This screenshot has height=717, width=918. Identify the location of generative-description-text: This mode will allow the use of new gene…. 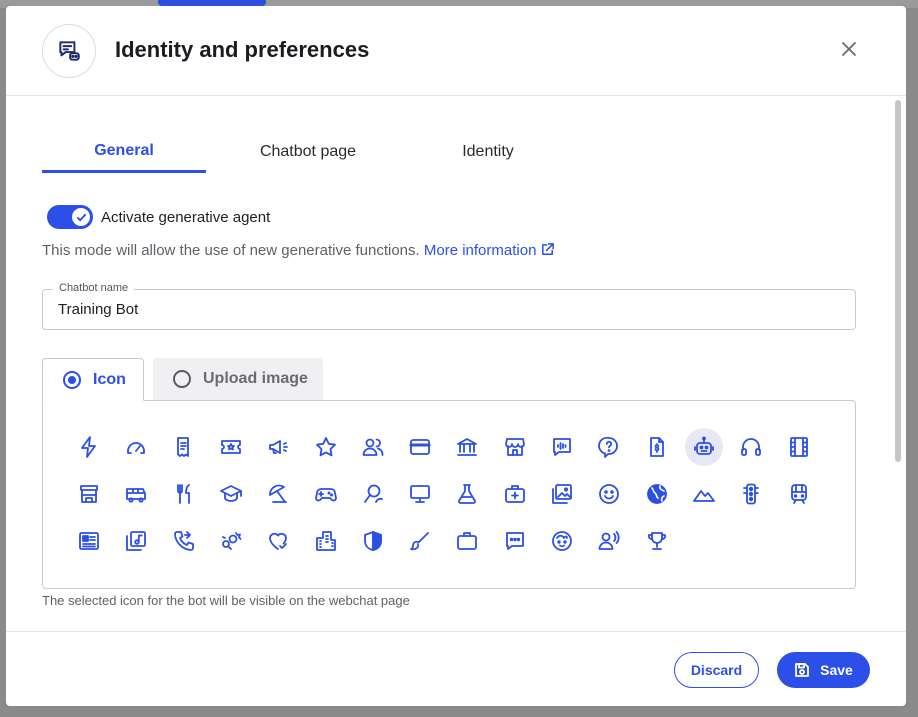
(231, 250).